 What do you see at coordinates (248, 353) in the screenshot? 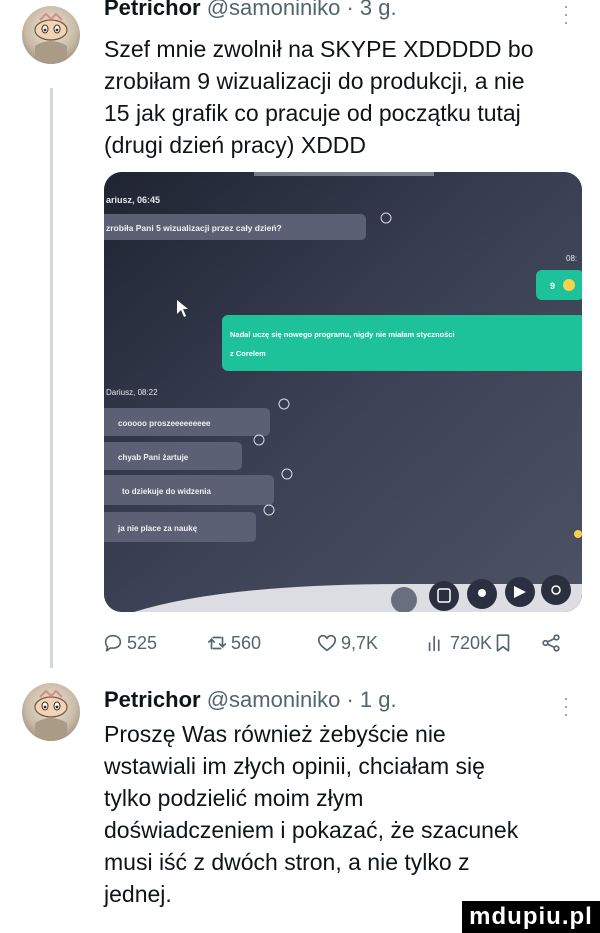
I see `chat-reply-line: z Corelem` at bounding box center [248, 353].